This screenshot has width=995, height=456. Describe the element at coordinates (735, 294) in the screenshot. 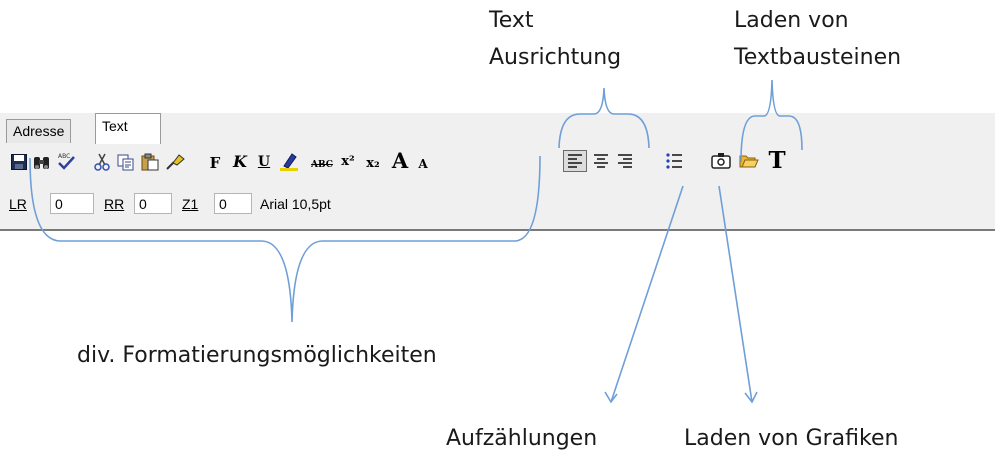

I see `graphics-arrow` at that location.